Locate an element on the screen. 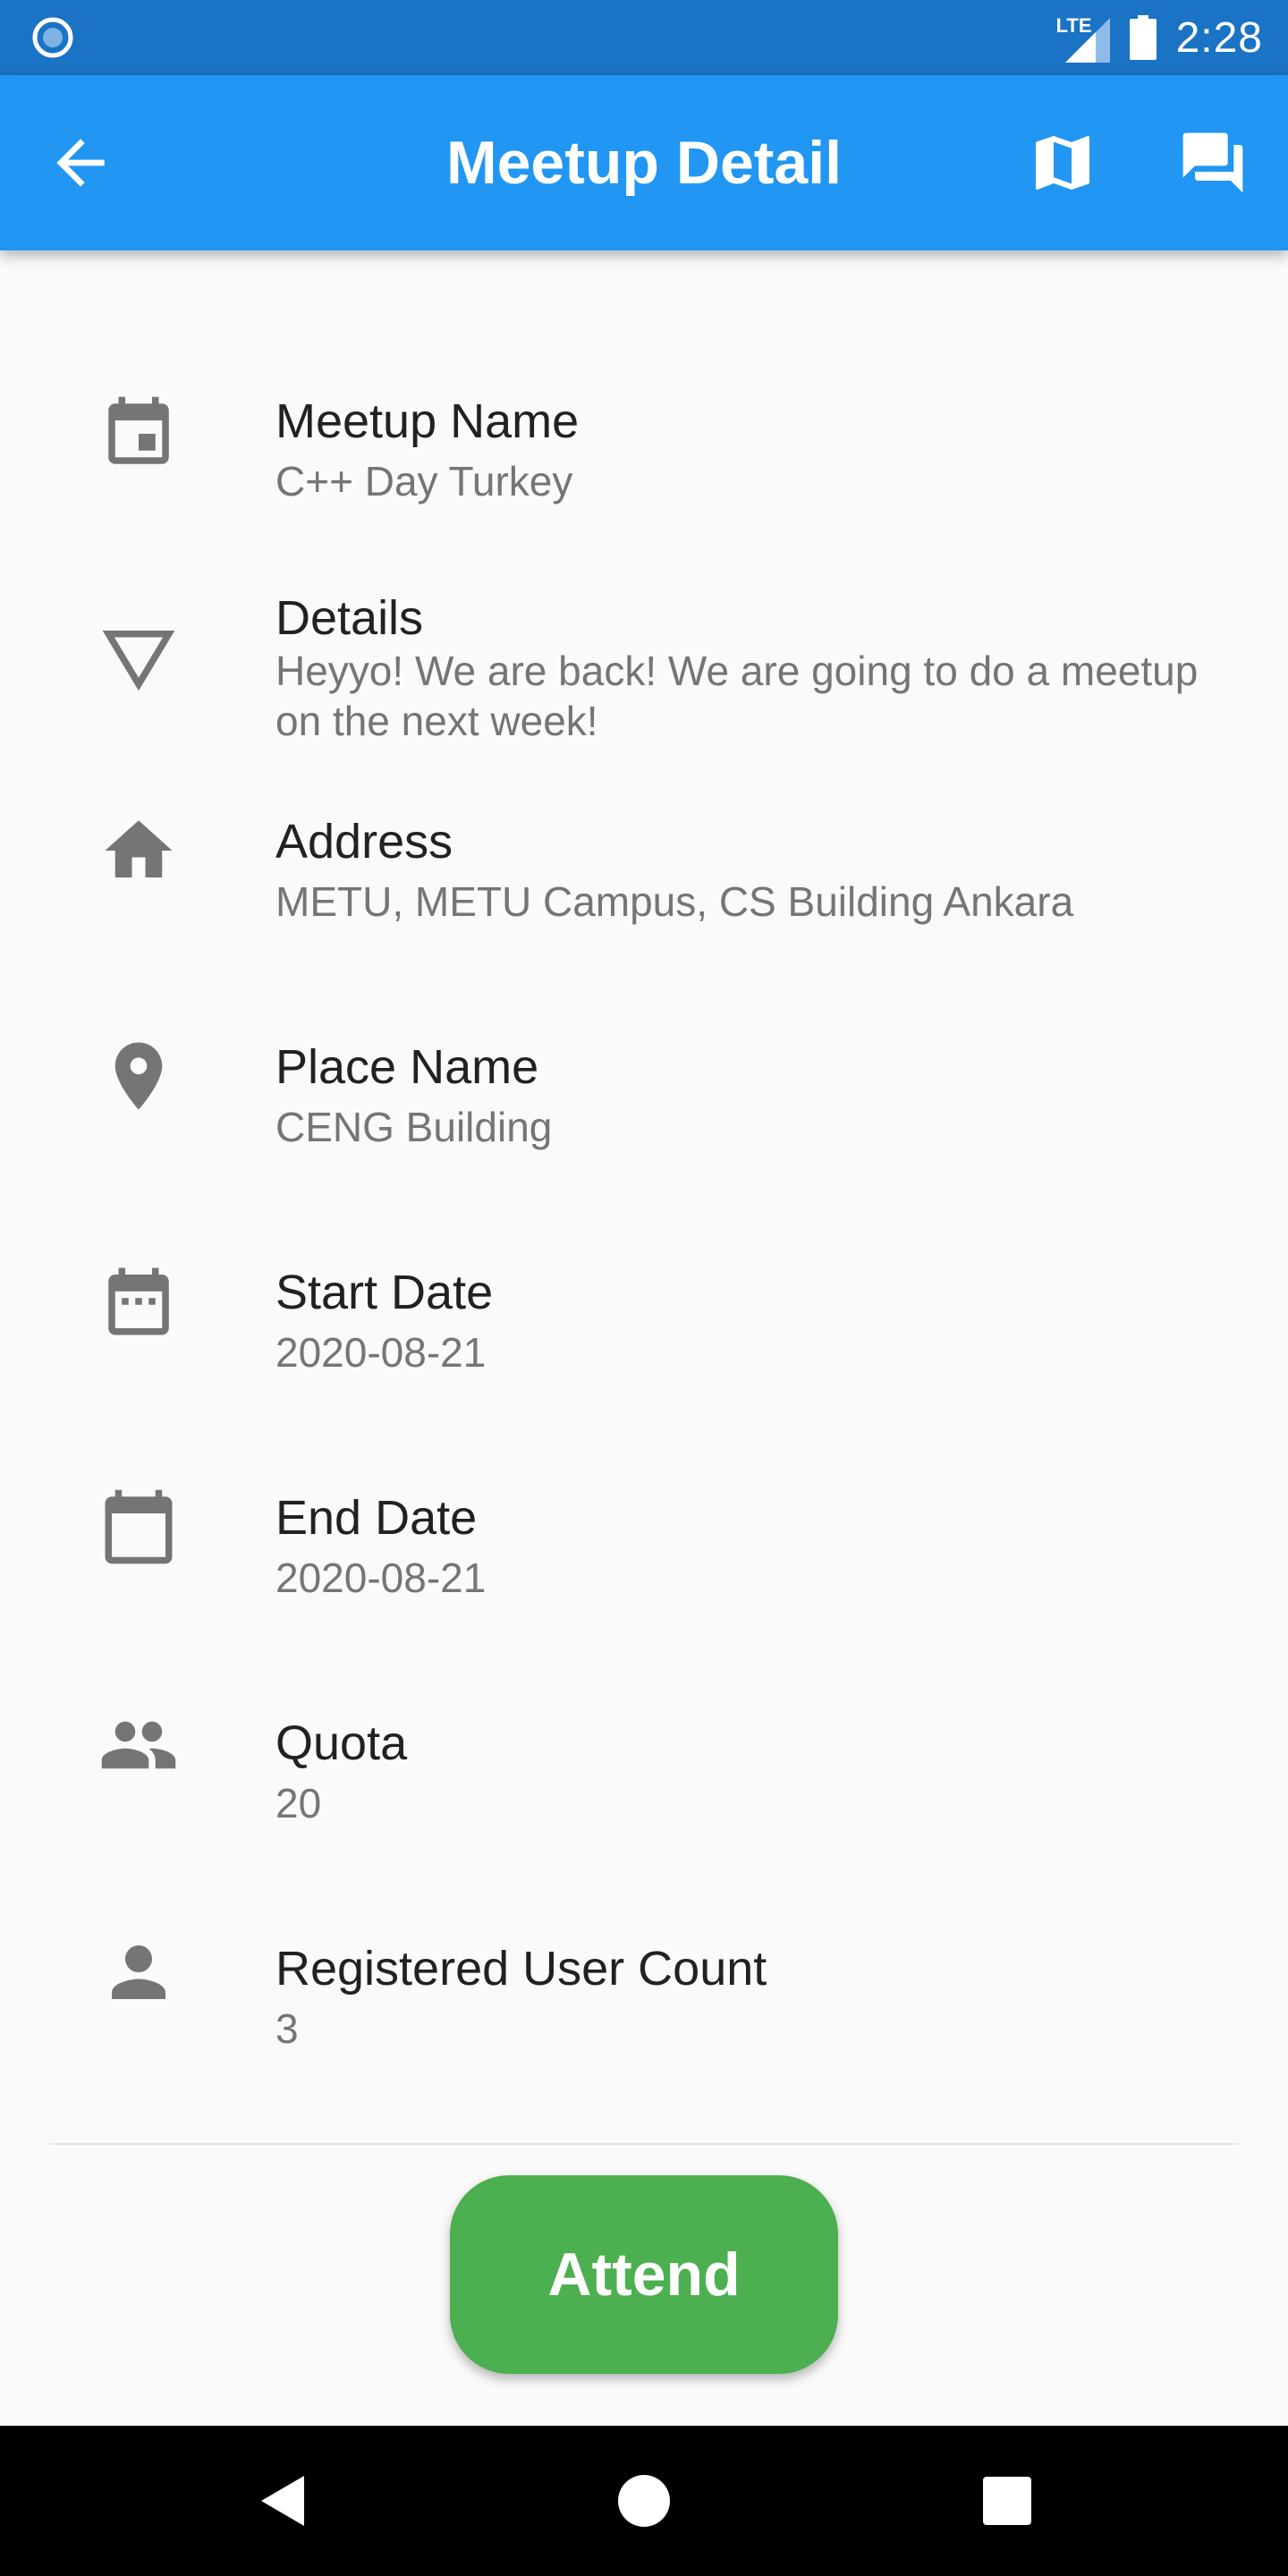 This screenshot has width=1288, height=2576. field-label: Details is located at coordinates (349, 618).